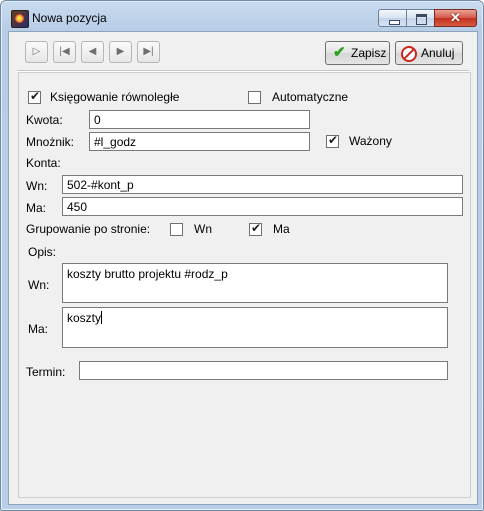 This screenshot has width=484, height=511. What do you see at coordinates (38, 329) in the screenshot?
I see `opis-ma-label: Ma:` at bounding box center [38, 329].